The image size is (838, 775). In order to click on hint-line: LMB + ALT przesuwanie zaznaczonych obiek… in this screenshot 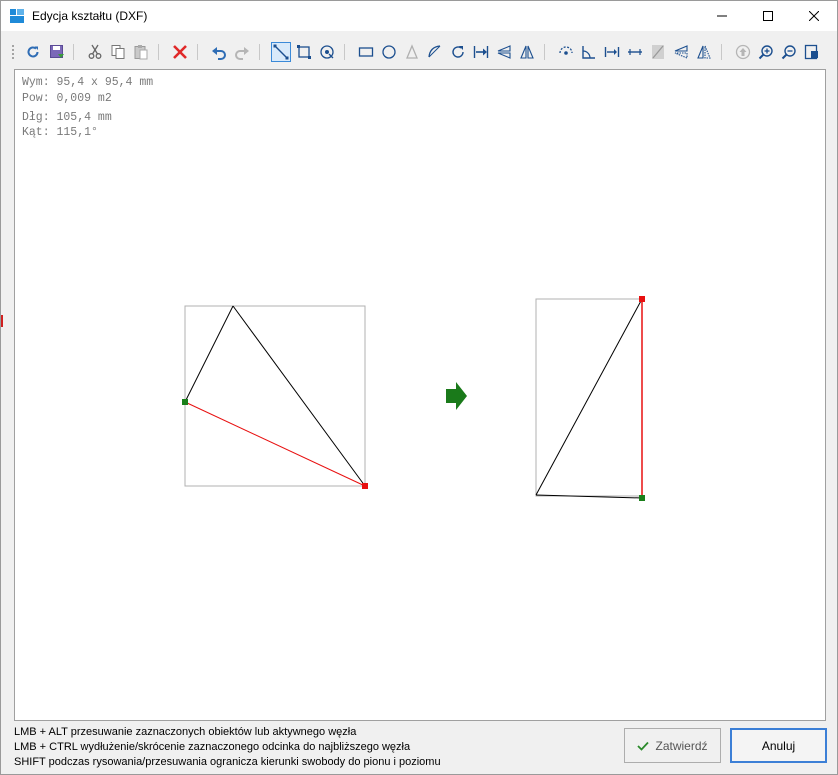, I will do `click(185, 732)`.